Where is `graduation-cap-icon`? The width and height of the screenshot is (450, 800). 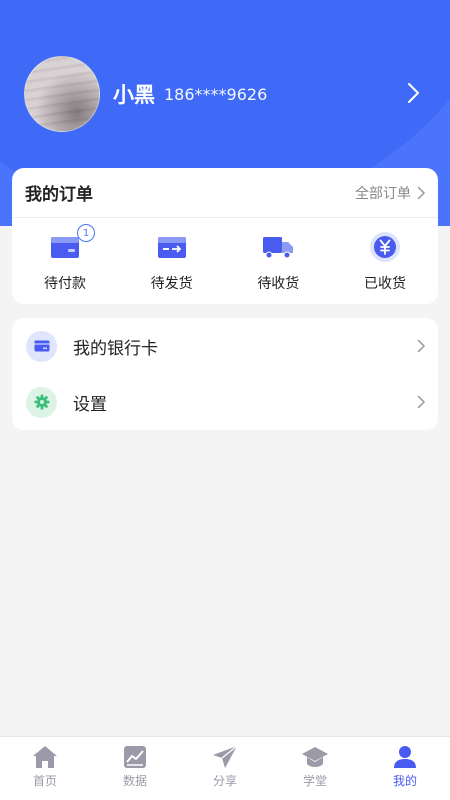
graduation-cap-icon is located at coordinates (315, 757).